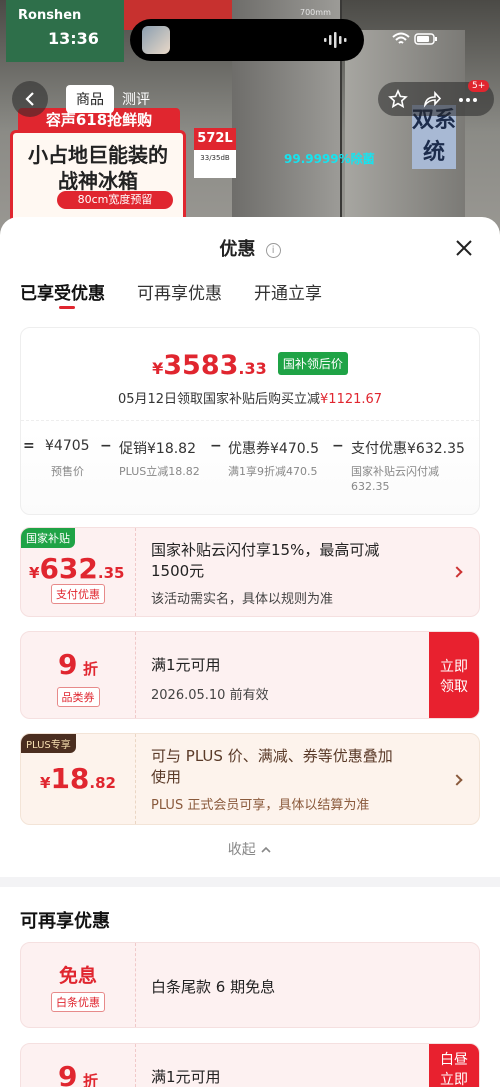 Image resolution: width=500 pixels, height=1087 pixels. What do you see at coordinates (213, 987) in the screenshot?
I see `offer-title: 白条尾款 6 期免息` at bounding box center [213, 987].